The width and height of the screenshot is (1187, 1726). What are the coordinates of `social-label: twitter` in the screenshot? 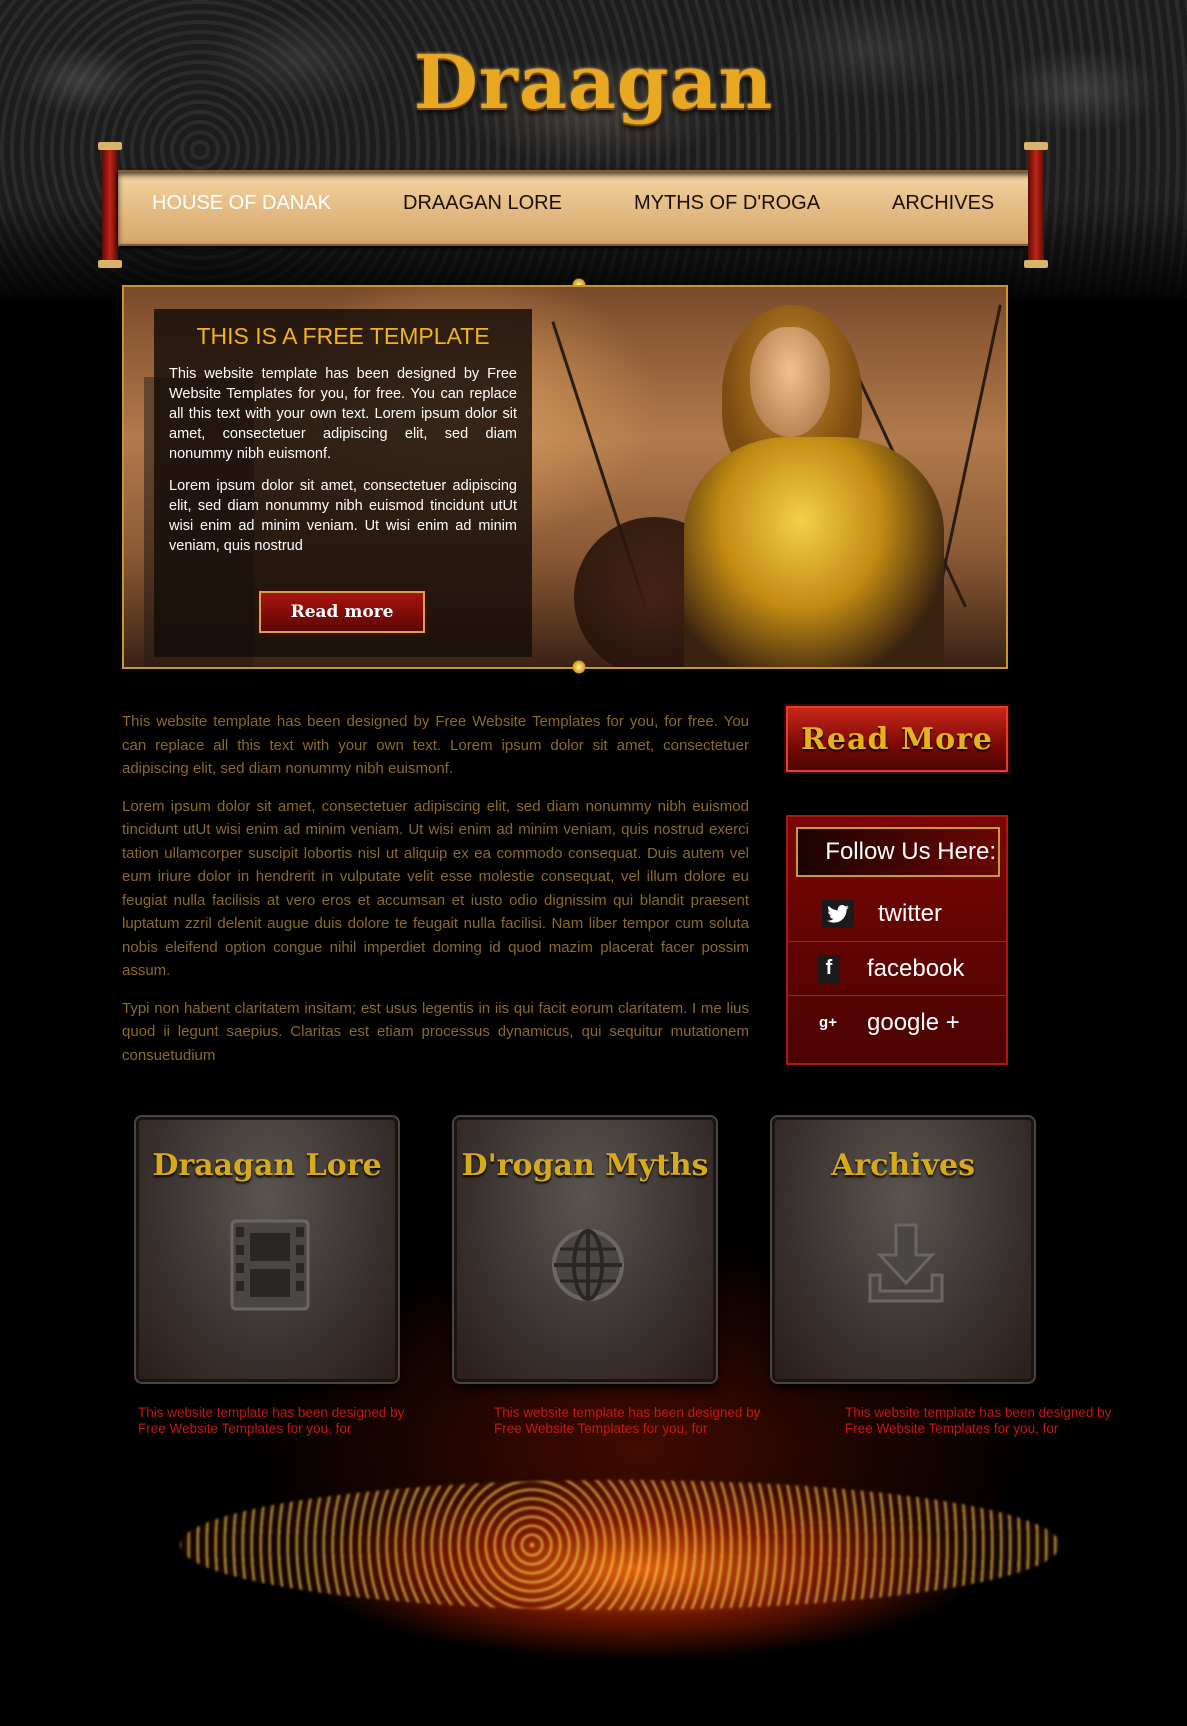 It's located at (910, 913).